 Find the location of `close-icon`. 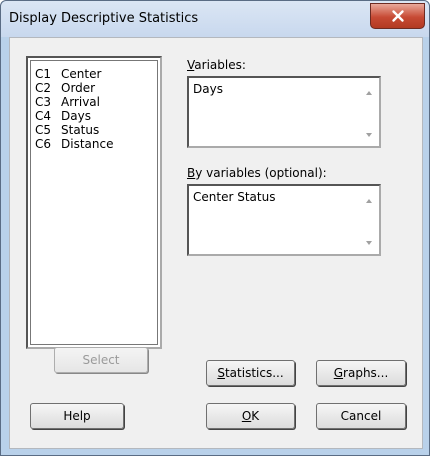

close-icon is located at coordinates (397, 16).